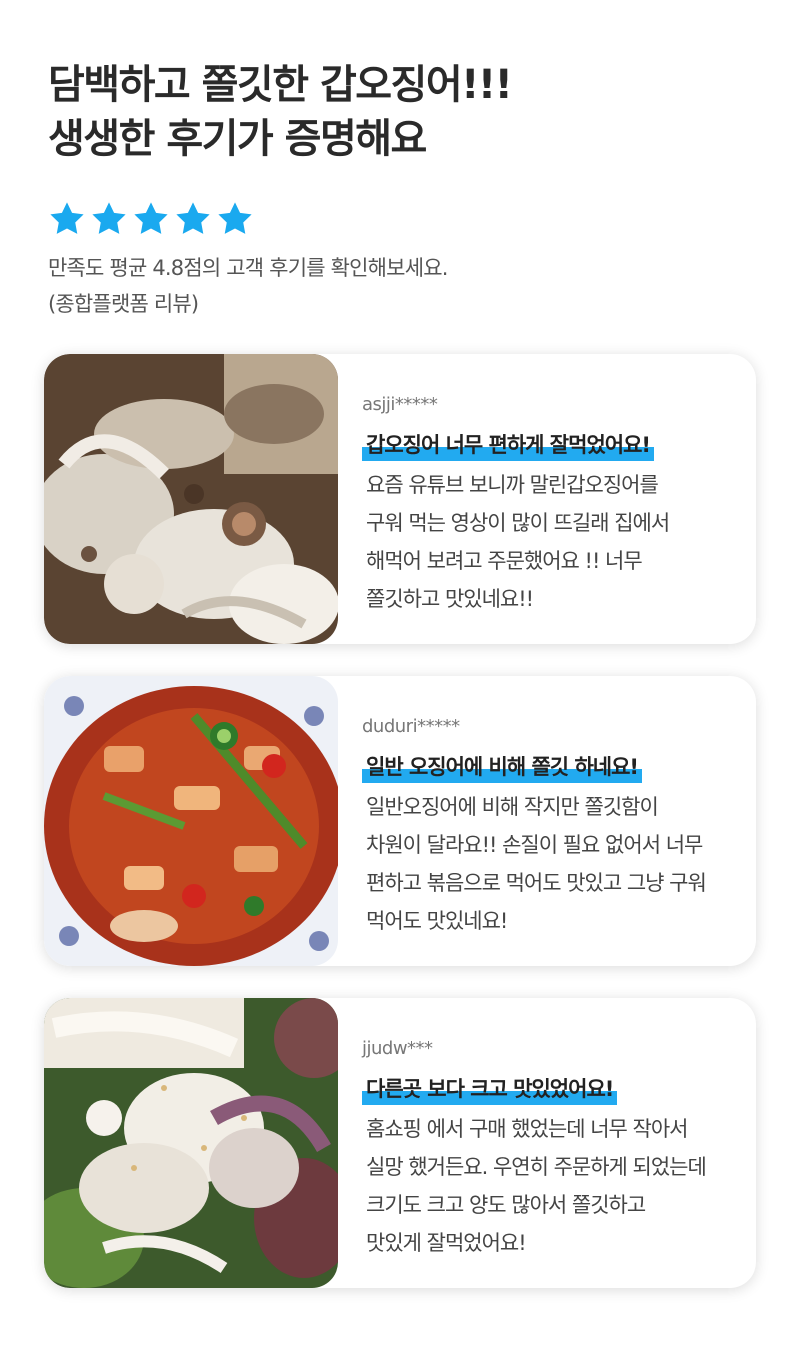 The height and width of the screenshot is (1348, 800). What do you see at coordinates (191, 1143) in the screenshot?
I see `review-photo-squid-salad` at bounding box center [191, 1143].